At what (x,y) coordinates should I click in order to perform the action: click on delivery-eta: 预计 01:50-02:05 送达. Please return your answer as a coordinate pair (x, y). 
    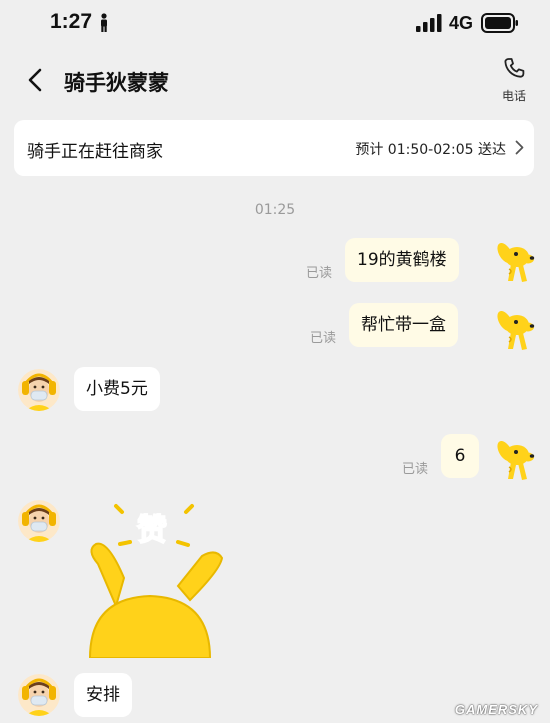
    Looking at the image, I should click on (430, 150).